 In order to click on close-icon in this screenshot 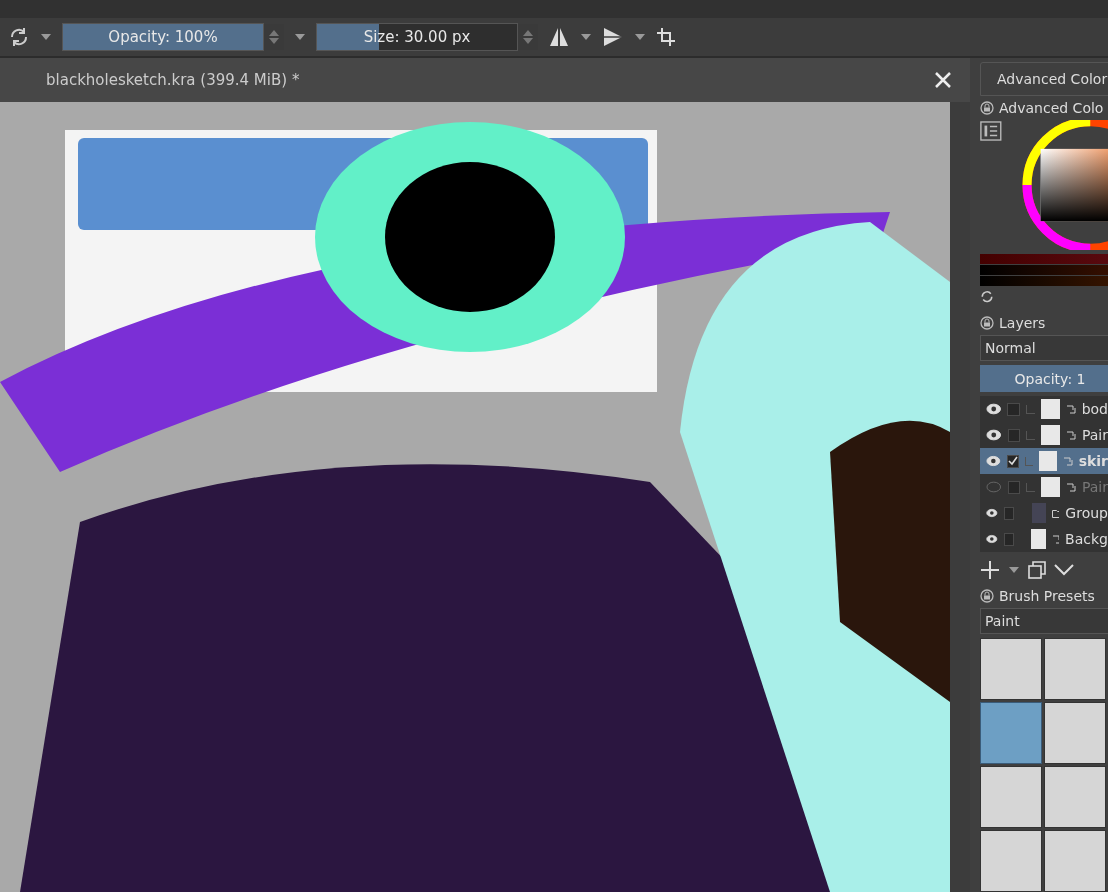, I will do `click(943, 80)`.